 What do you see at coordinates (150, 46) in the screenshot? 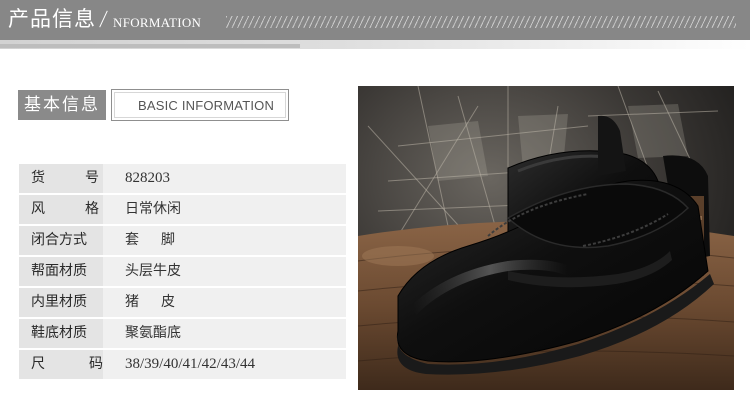
I see `header-underbar-accent` at bounding box center [150, 46].